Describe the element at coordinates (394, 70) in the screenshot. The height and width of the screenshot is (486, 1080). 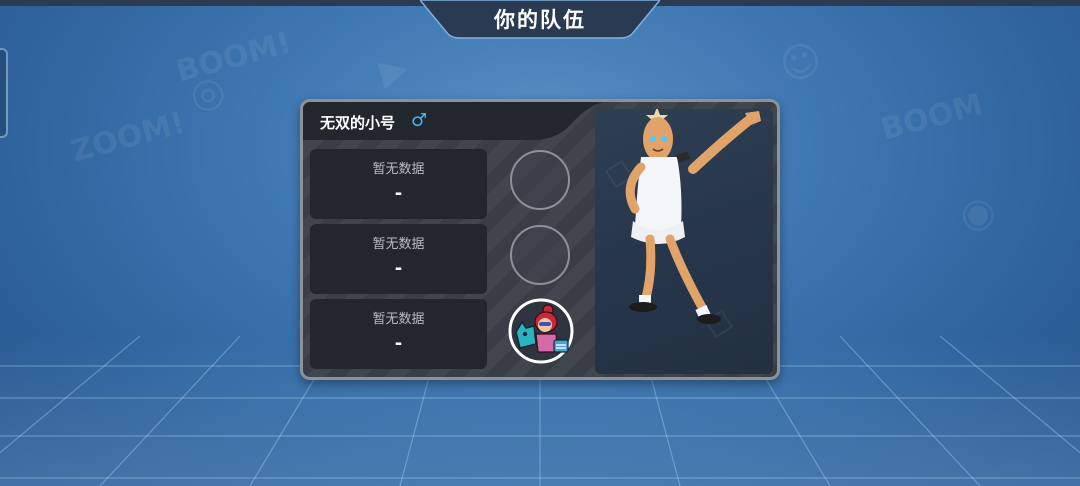
I see `bg-doodle: ▶` at that location.